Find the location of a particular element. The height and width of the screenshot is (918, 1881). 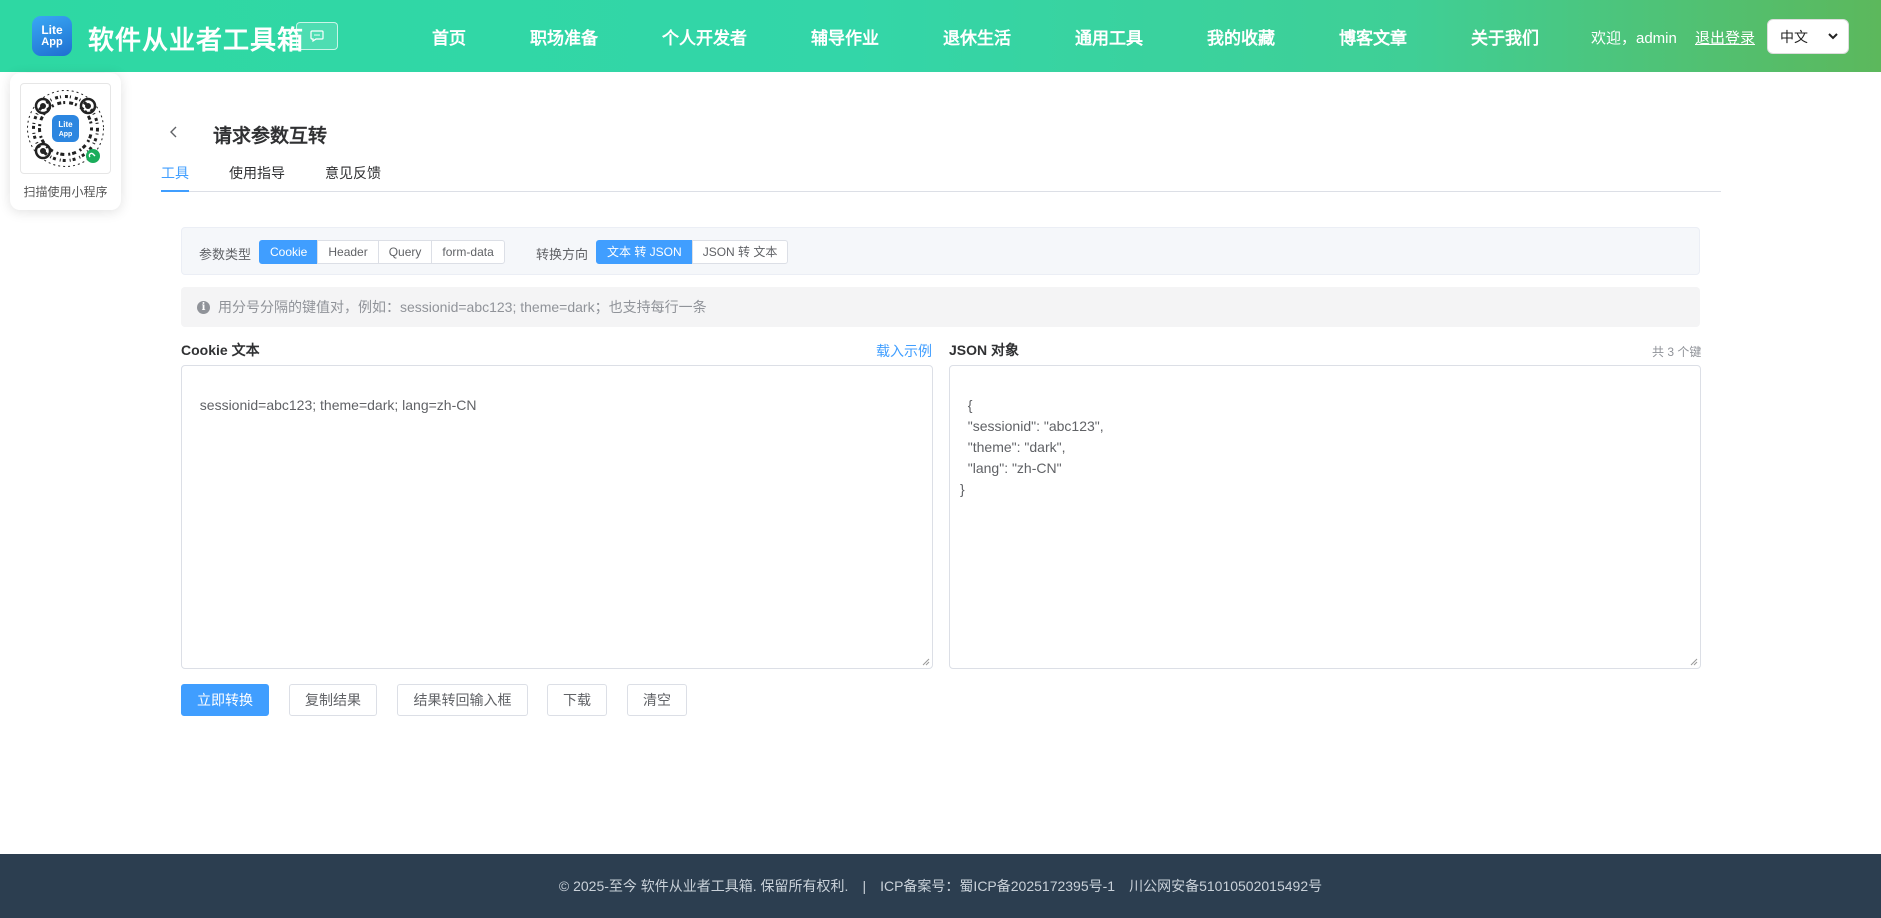

nav-home: 首页 is located at coordinates (449, 36).